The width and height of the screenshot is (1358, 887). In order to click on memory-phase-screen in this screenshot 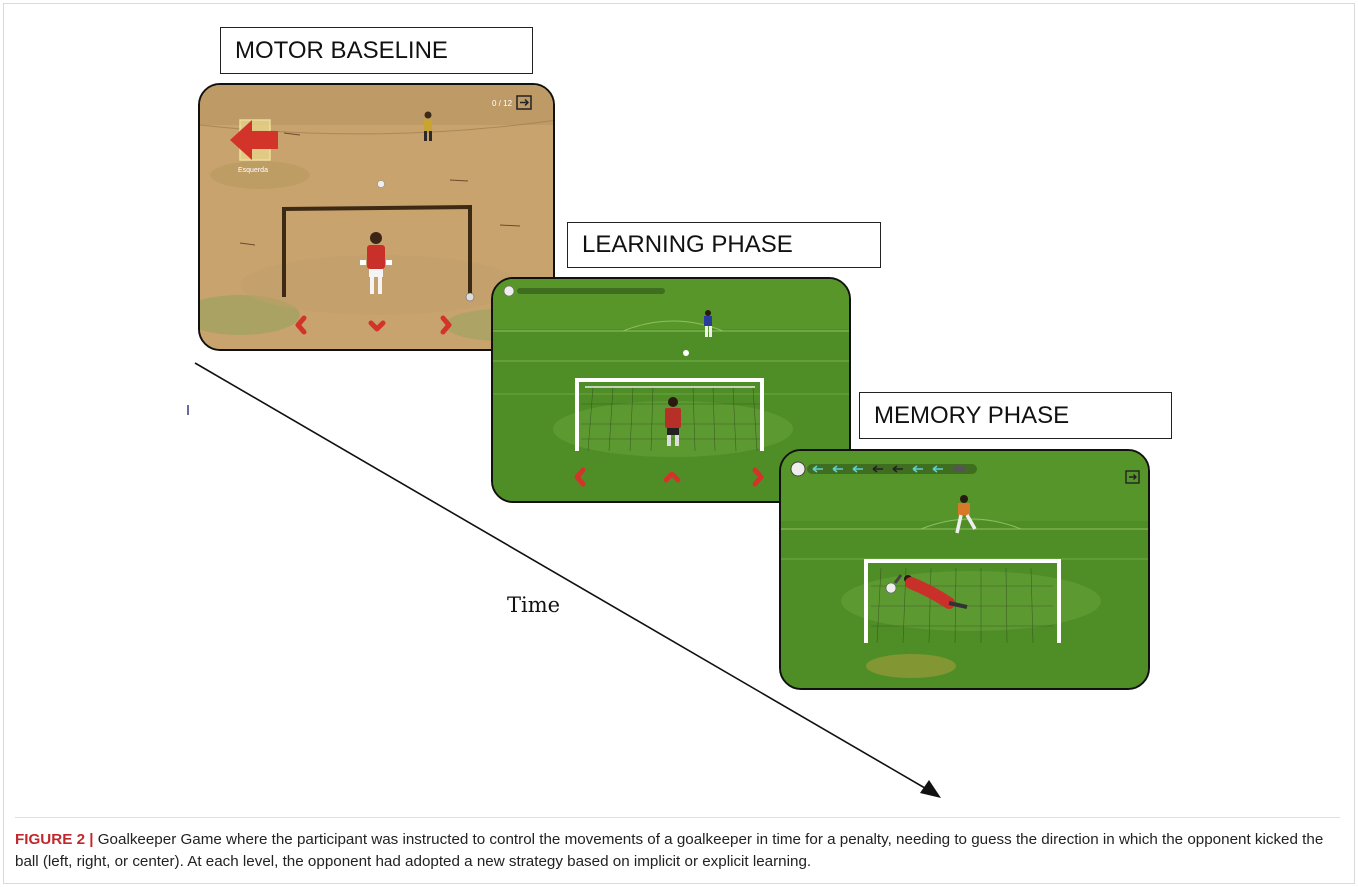, I will do `click(964, 569)`.